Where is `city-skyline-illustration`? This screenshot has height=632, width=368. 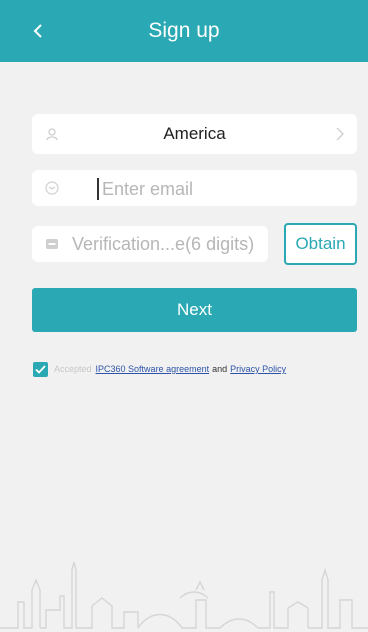
city-skyline-illustration is located at coordinates (184, 595).